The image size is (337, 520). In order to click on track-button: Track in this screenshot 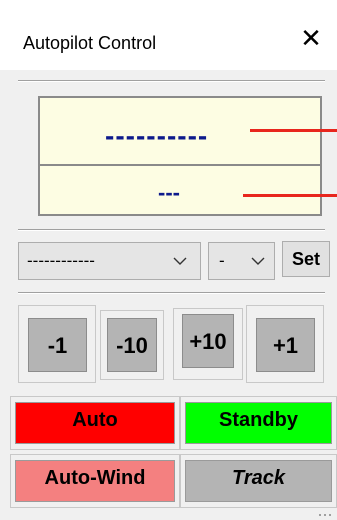, I will do `click(258, 481)`.